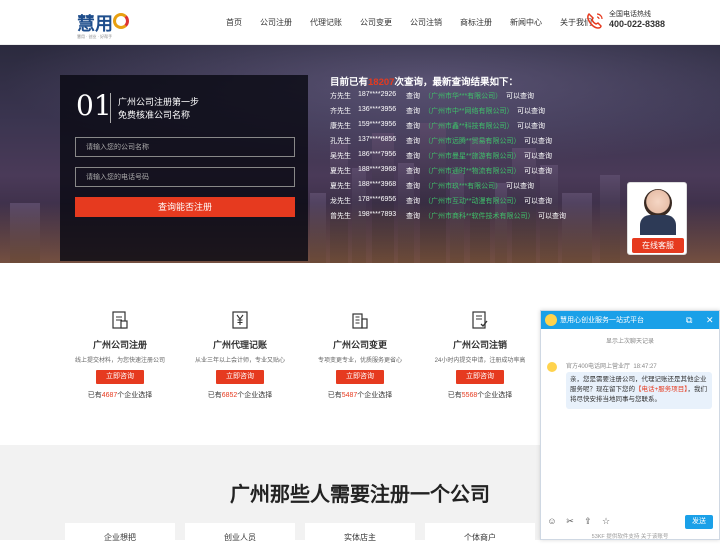 This screenshot has height=553, width=720. Describe the element at coordinates (424, 81) in the screenshot. I see `query-title: 目前已有18207次查询，最新查询结果如下：` at that location.